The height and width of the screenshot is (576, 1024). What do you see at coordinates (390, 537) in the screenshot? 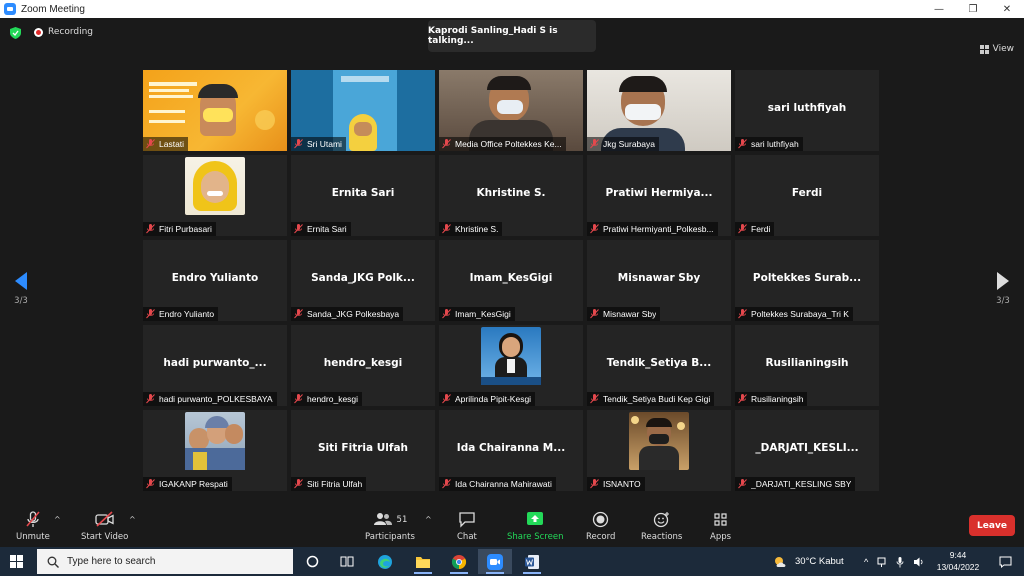
I see `participants-label: Participants` at bounding box center [390, 537].